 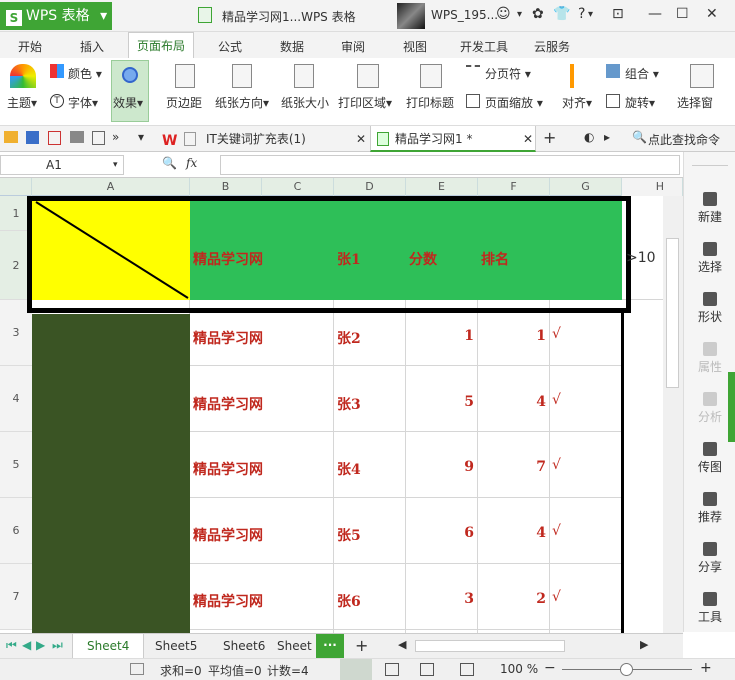 I want to click on doc-tab: W IT关键词扩充表(1) ✕, so click(x=263, y=139).